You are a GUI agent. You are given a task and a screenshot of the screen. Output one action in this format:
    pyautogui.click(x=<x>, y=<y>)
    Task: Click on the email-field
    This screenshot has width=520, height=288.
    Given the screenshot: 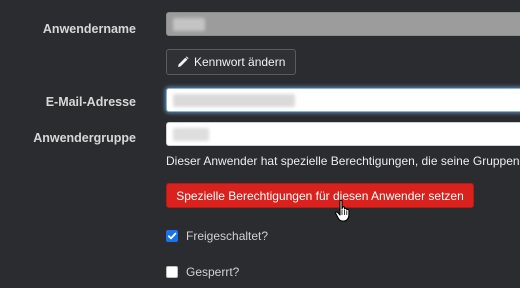 What is the action you would take?
    pyautogui.click(x=343, y=100)
    